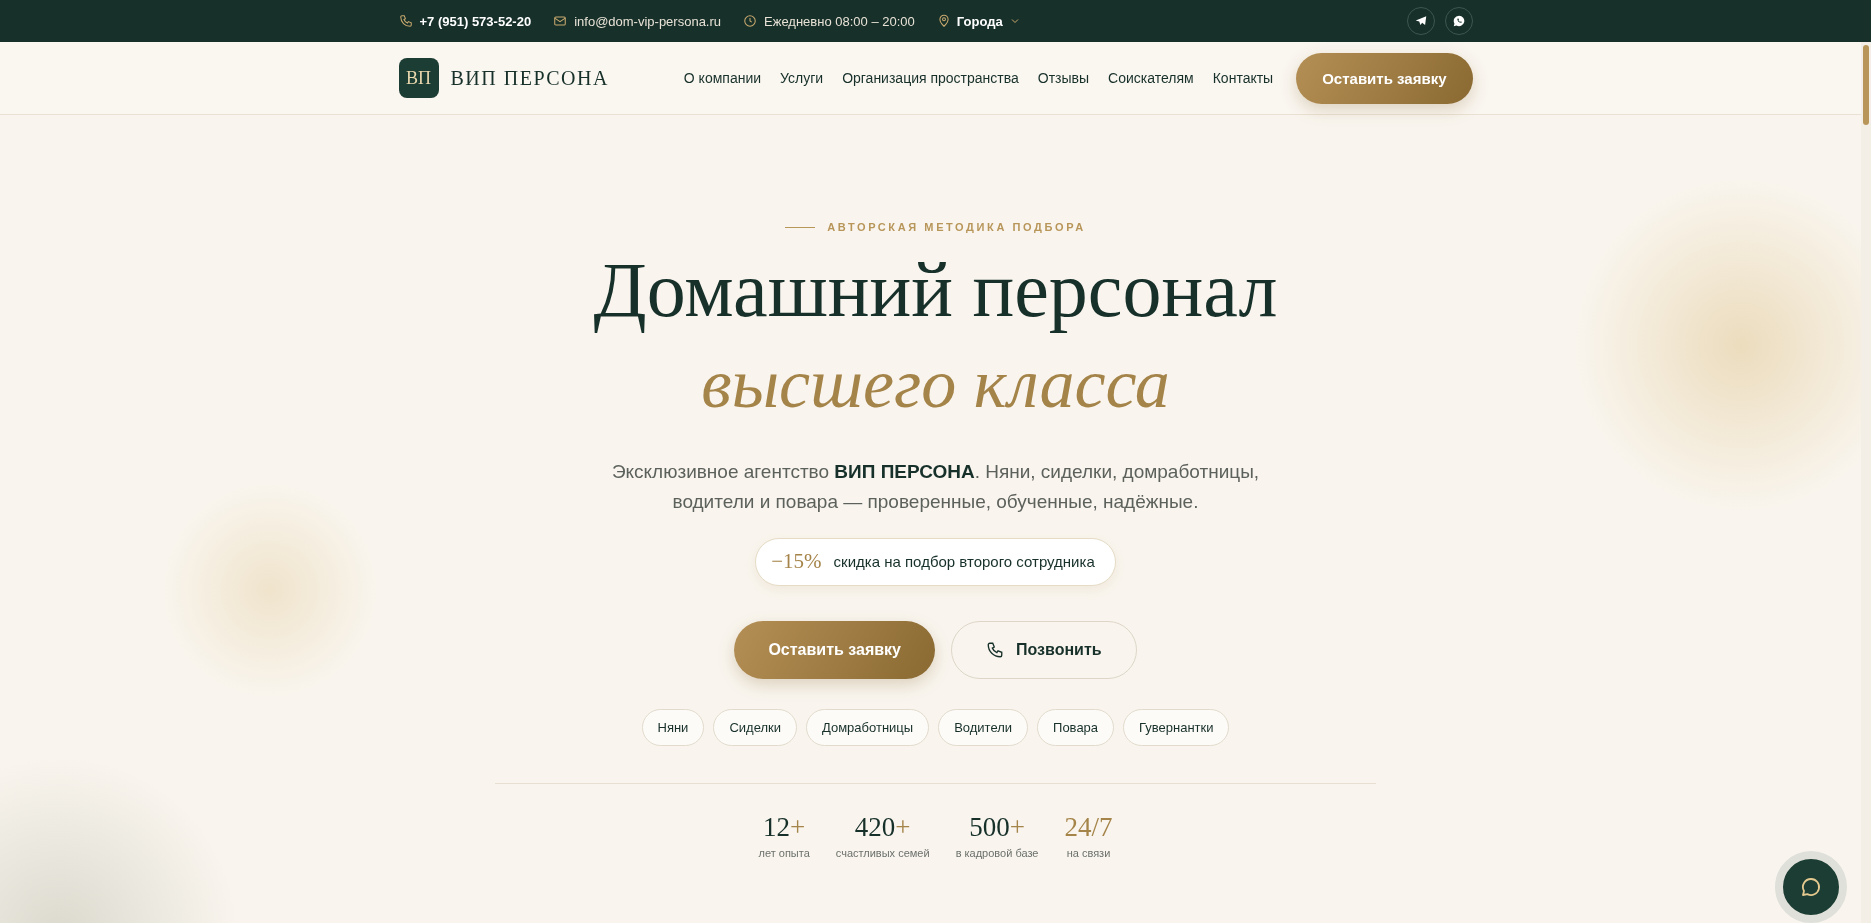 Image resolution: width=1871 pixels, height=923 pixels. What do you see at coordinates (722, 78) in the screenshot?
I see `nav-link: О компании` at bounding box center [722, 78].